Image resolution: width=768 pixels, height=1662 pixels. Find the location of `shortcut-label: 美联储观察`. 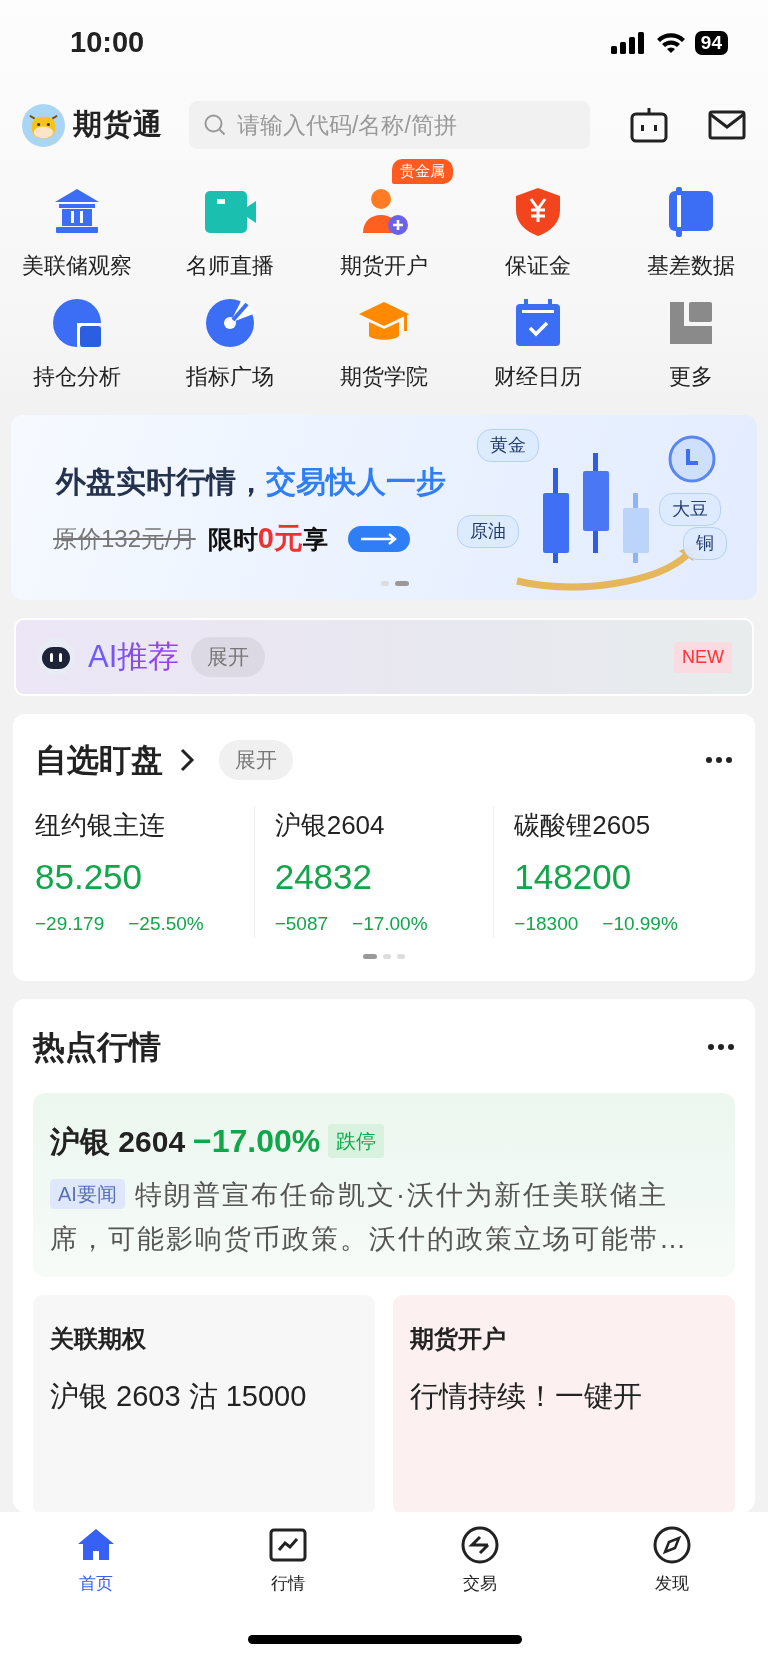

shortcut-label: 美联储观察 is located at coordinates (76, 265).